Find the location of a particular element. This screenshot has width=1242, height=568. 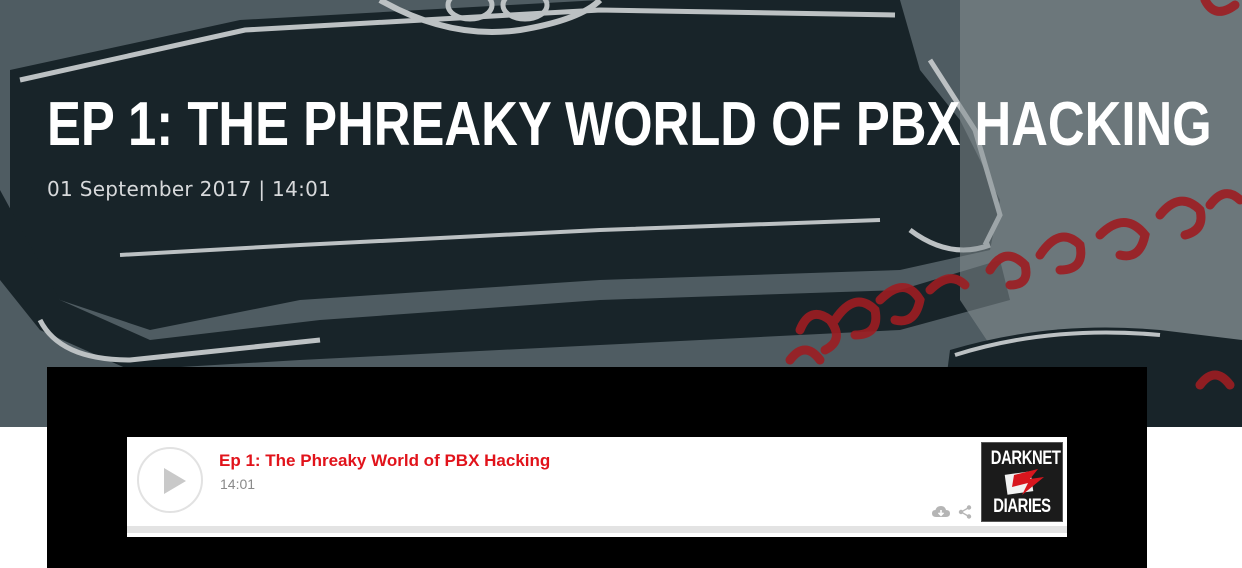

logo-line-top: DARKNET is located at coordinates (1025, 458).